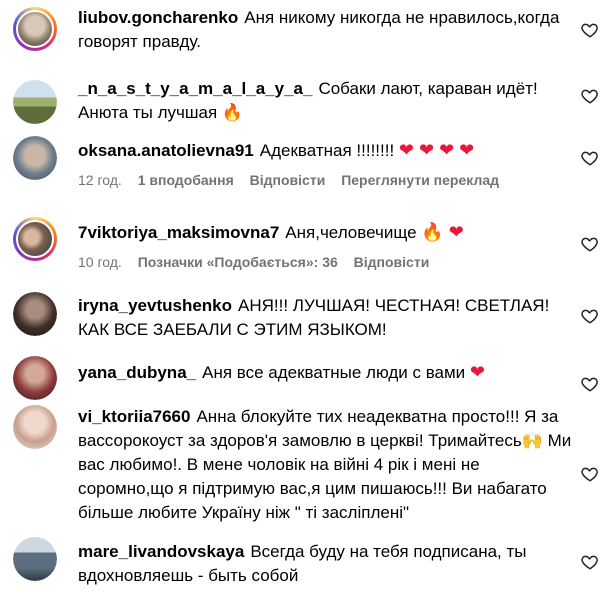 Image resolution: width=615 pixels, height=597 pixels. I want to click on comment-username: liubov.goncharenko, so click(158, 17).